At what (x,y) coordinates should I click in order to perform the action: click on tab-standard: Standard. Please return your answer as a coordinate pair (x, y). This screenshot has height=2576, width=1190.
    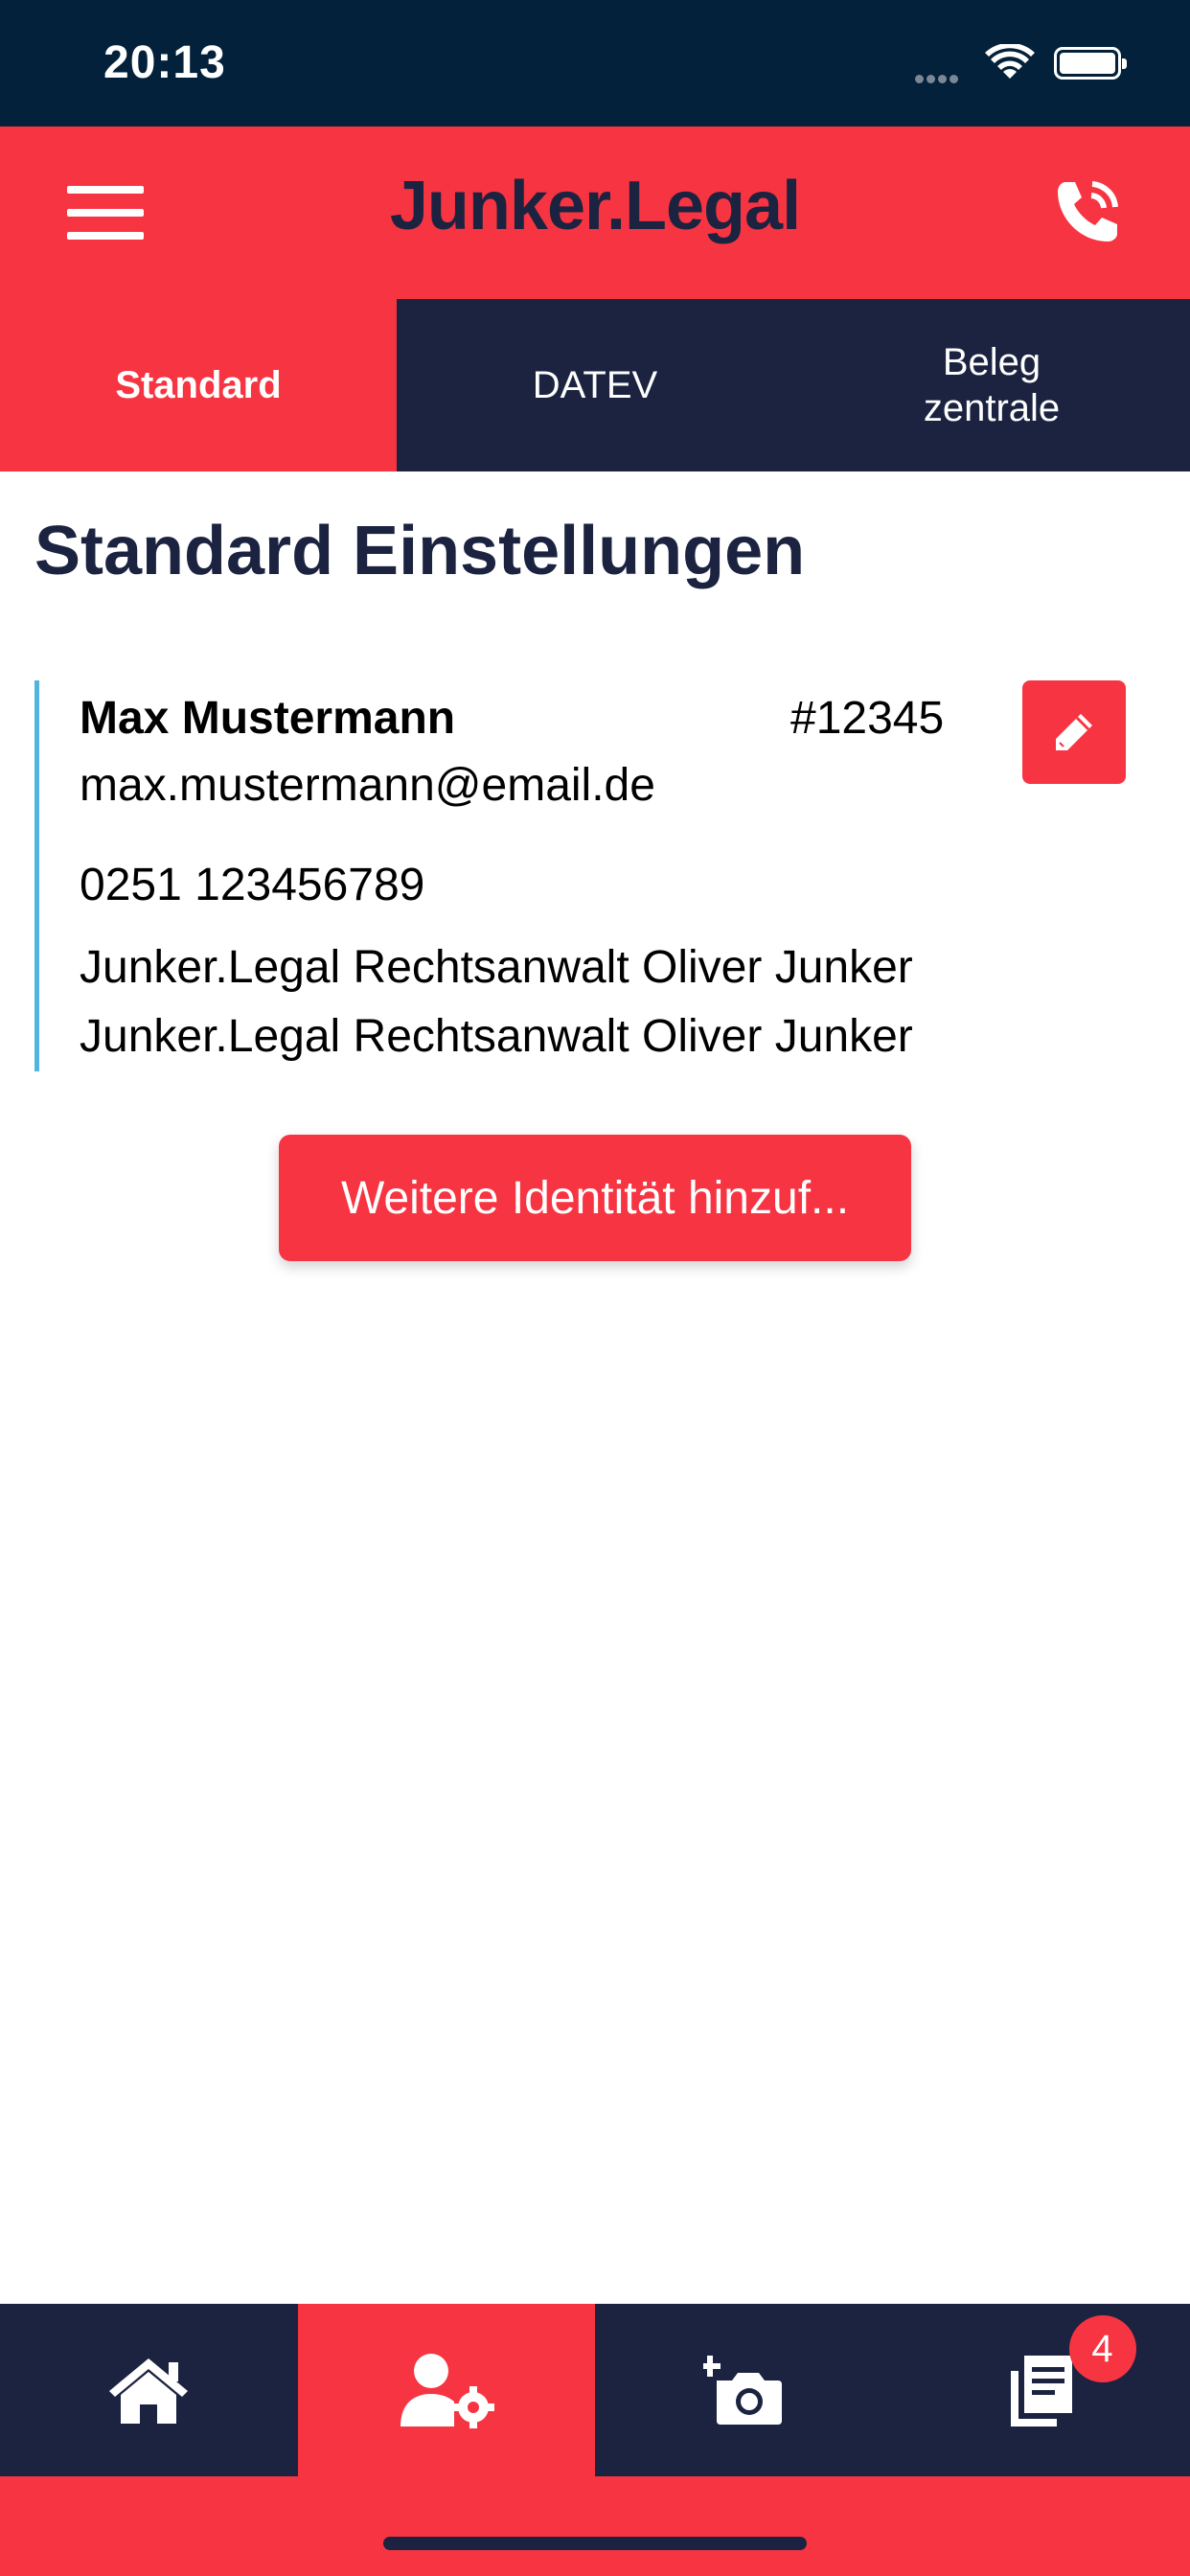
    Looking at the image, I should click on (199, 385).